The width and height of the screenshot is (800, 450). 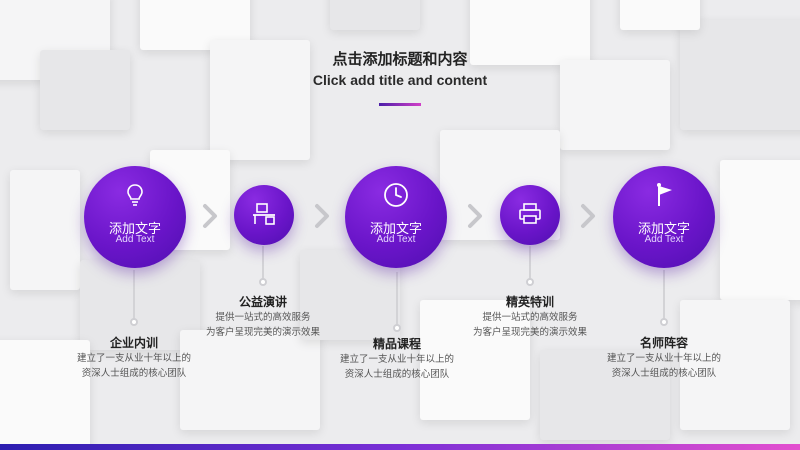 I want to click on page-subtitle: Click add title and content, so click(x=400, y=80).